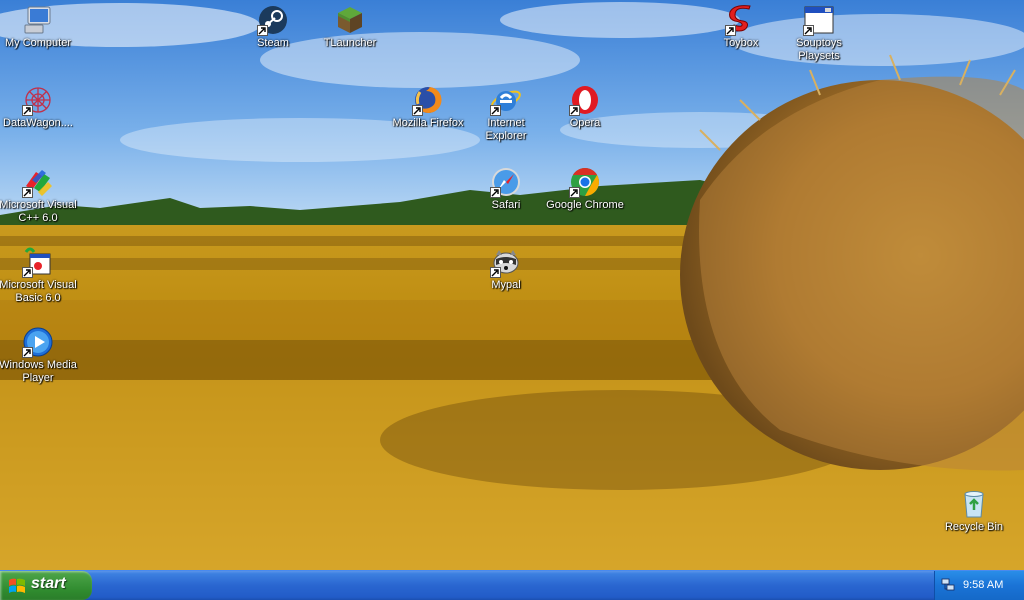  Describe the element at coordinates (741, 43) in the screenshot. I see `icon-label: Toybox` at that location.